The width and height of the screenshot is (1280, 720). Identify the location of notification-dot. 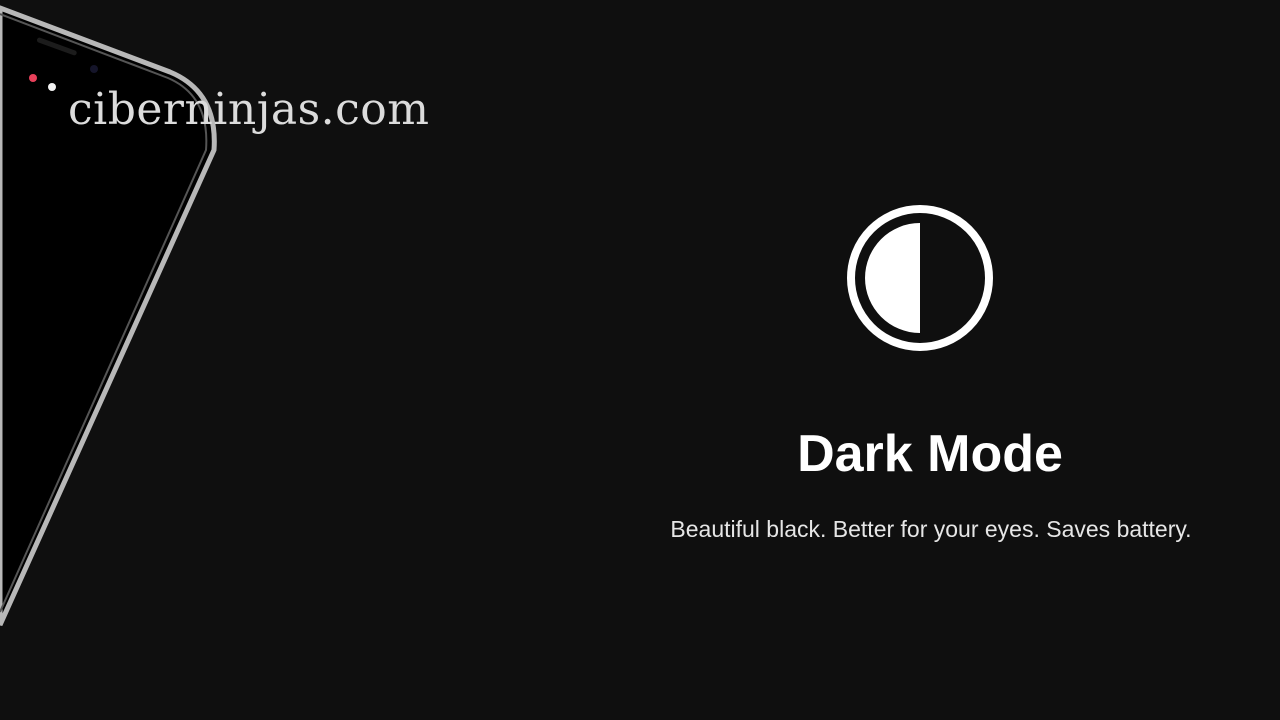
(33, 78).